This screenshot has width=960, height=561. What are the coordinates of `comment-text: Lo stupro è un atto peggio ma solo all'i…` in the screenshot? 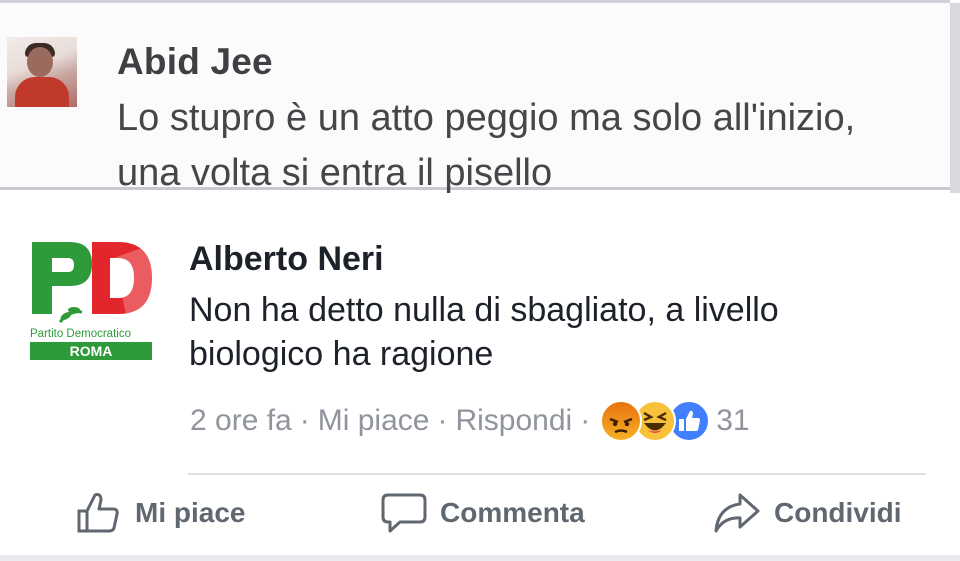 It's located at (486, 145).